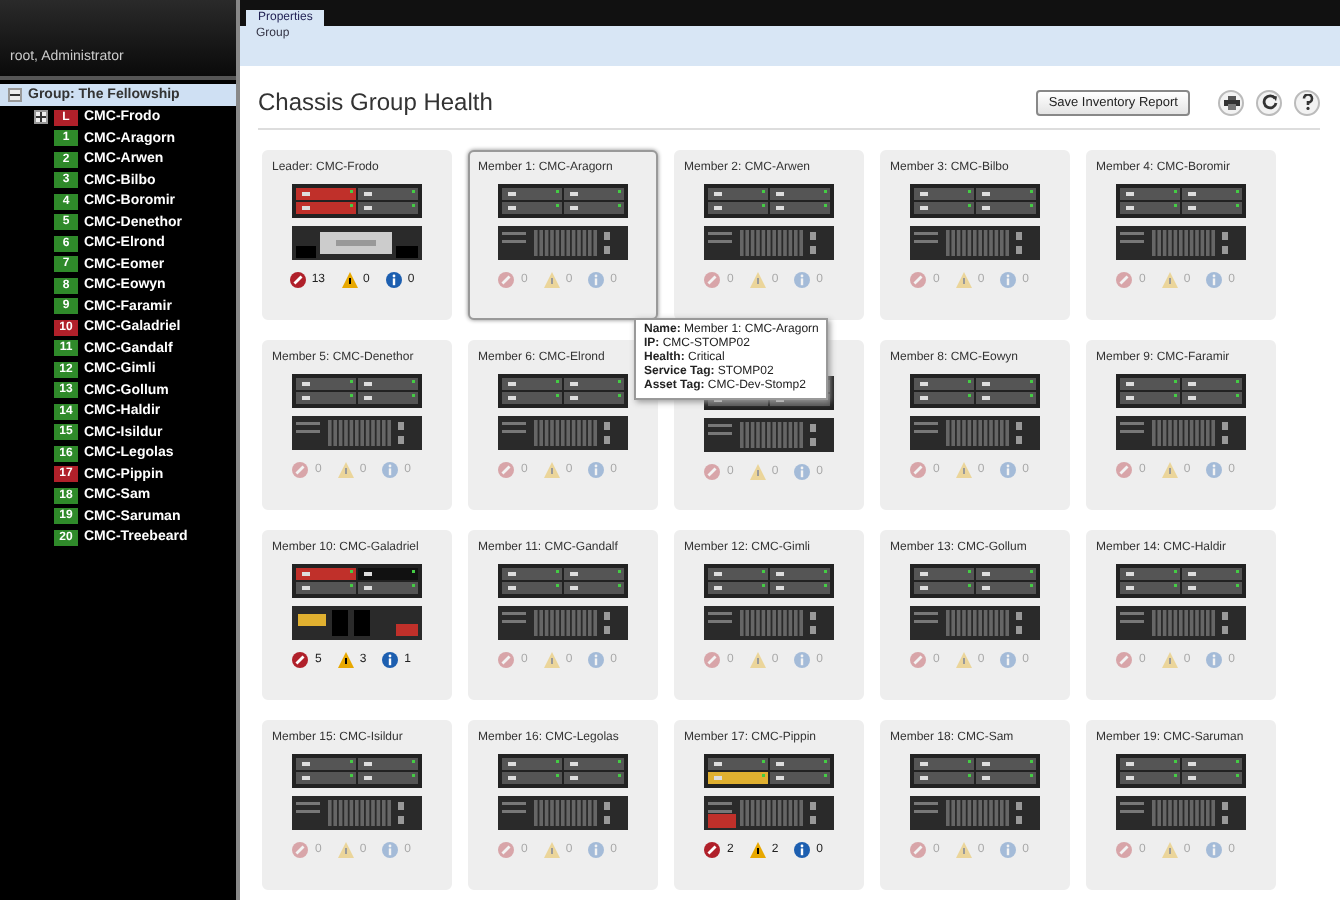  What do you see at coordinates (376, 102) in the screenshot?
I see `page-title: Chassis Group Health` at bounding box center [376, 102].